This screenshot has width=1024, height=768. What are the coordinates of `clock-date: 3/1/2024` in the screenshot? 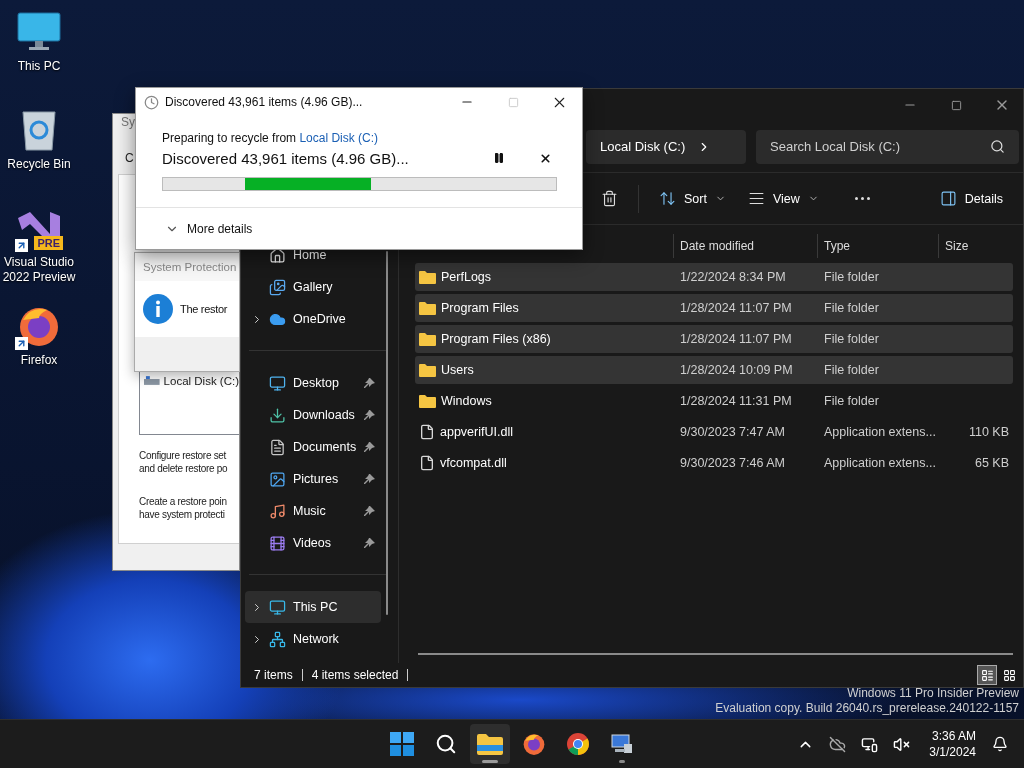 It's located at (952, 752).